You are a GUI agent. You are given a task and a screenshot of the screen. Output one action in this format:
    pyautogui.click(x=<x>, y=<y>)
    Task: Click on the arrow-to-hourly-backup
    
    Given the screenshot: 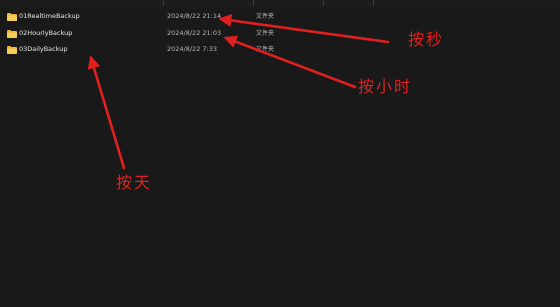 What is the action you would take?
    pyautogui.click(x=290, y=62)
    